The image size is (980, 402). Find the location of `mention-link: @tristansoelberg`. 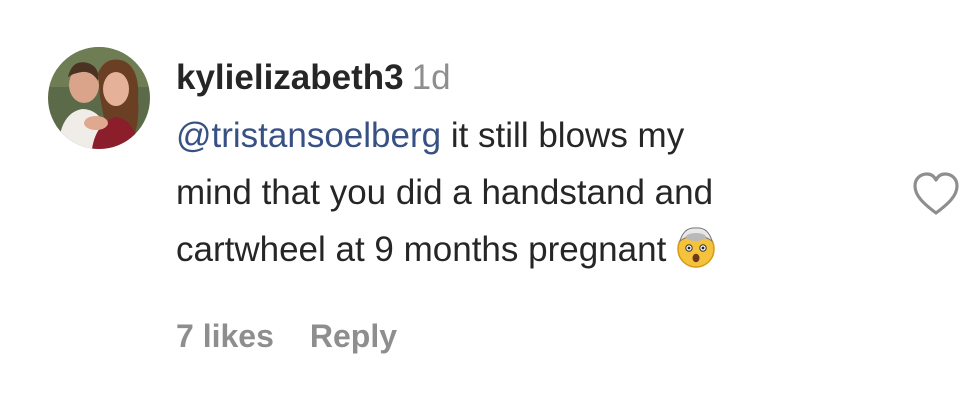

mention-link: @tristansoelberg is located at coordinates (308, 135).